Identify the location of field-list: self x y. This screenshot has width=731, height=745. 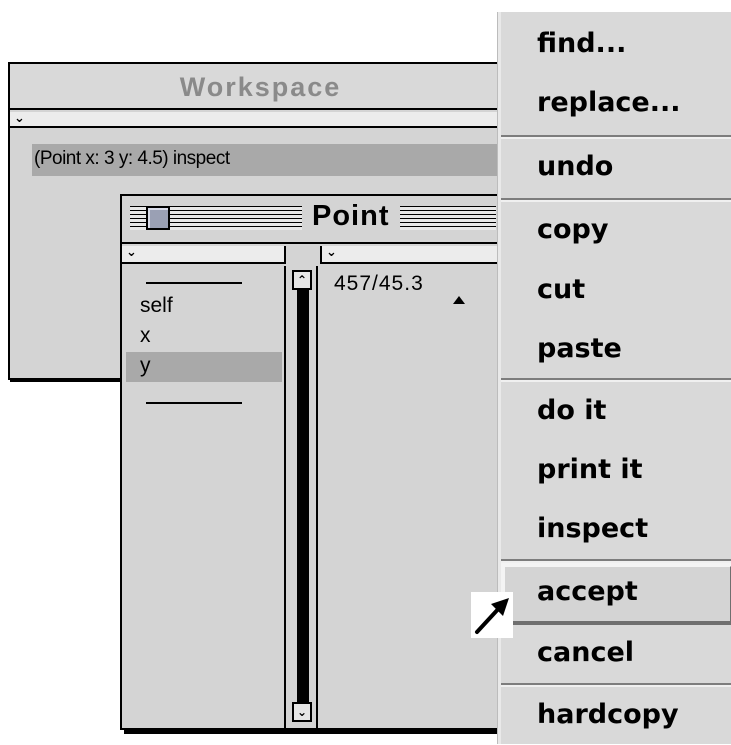
(204, 497).